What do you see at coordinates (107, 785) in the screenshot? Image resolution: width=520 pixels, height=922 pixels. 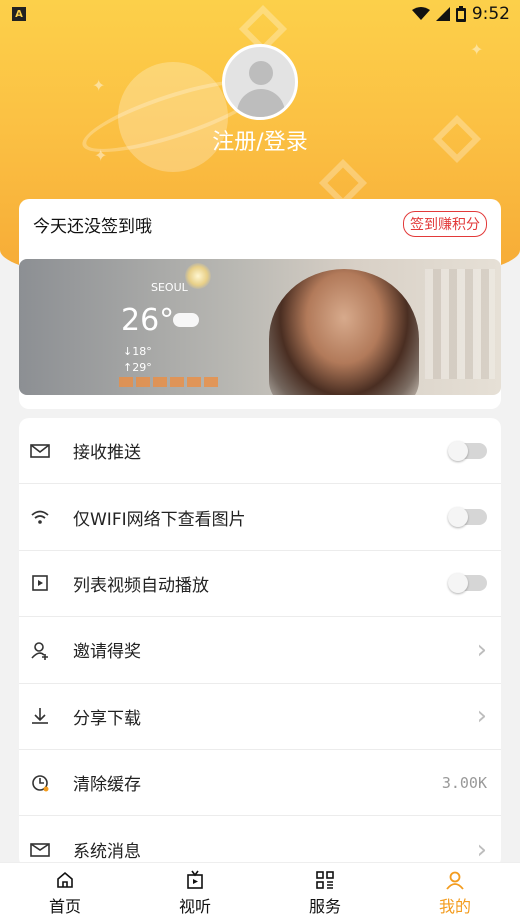 I see `settings-label: 清除缓存` at bounding box center [107, 785].